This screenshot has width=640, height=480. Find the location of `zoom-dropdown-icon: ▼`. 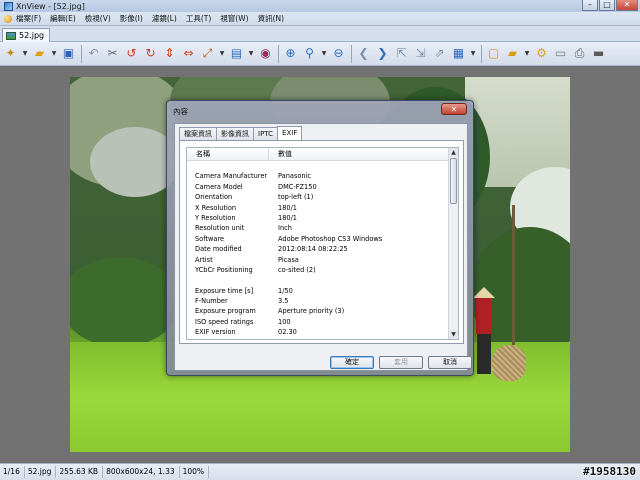

zoom-dropdown-icon: ▼ is located at coordinates (324, 53).